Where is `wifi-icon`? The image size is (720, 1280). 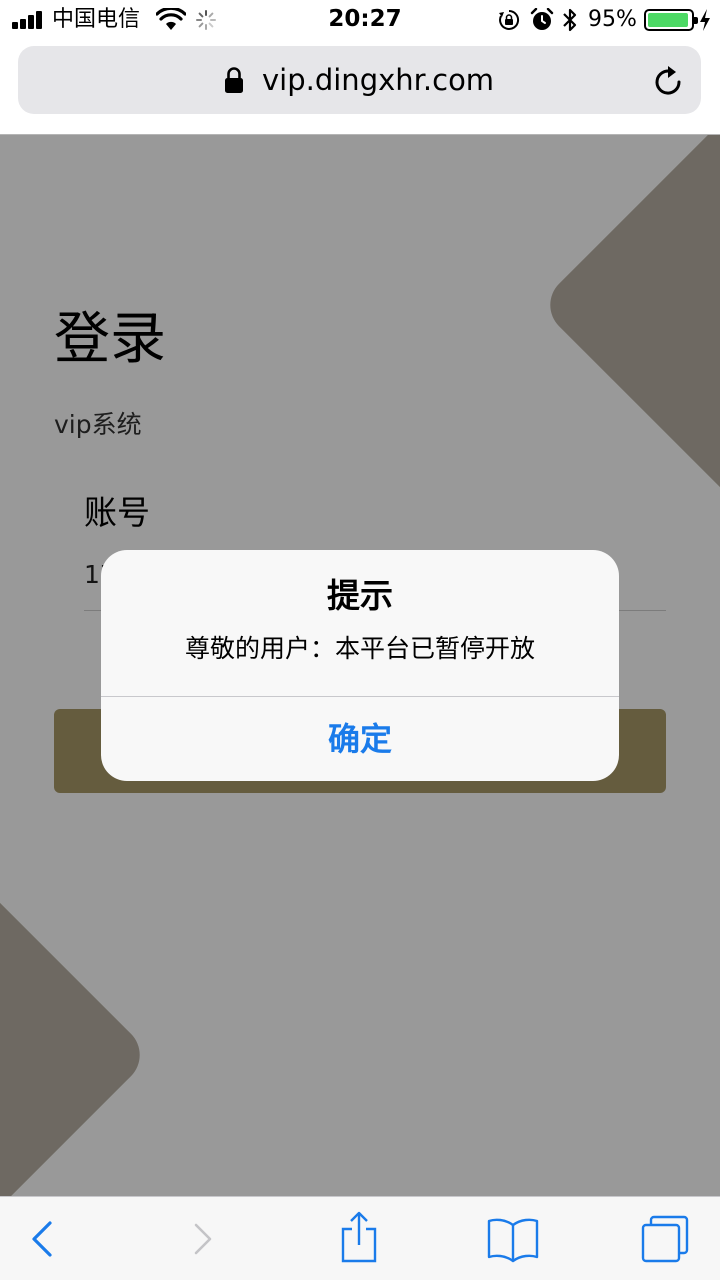 wifi-icon is located at coordinates (171, 19).